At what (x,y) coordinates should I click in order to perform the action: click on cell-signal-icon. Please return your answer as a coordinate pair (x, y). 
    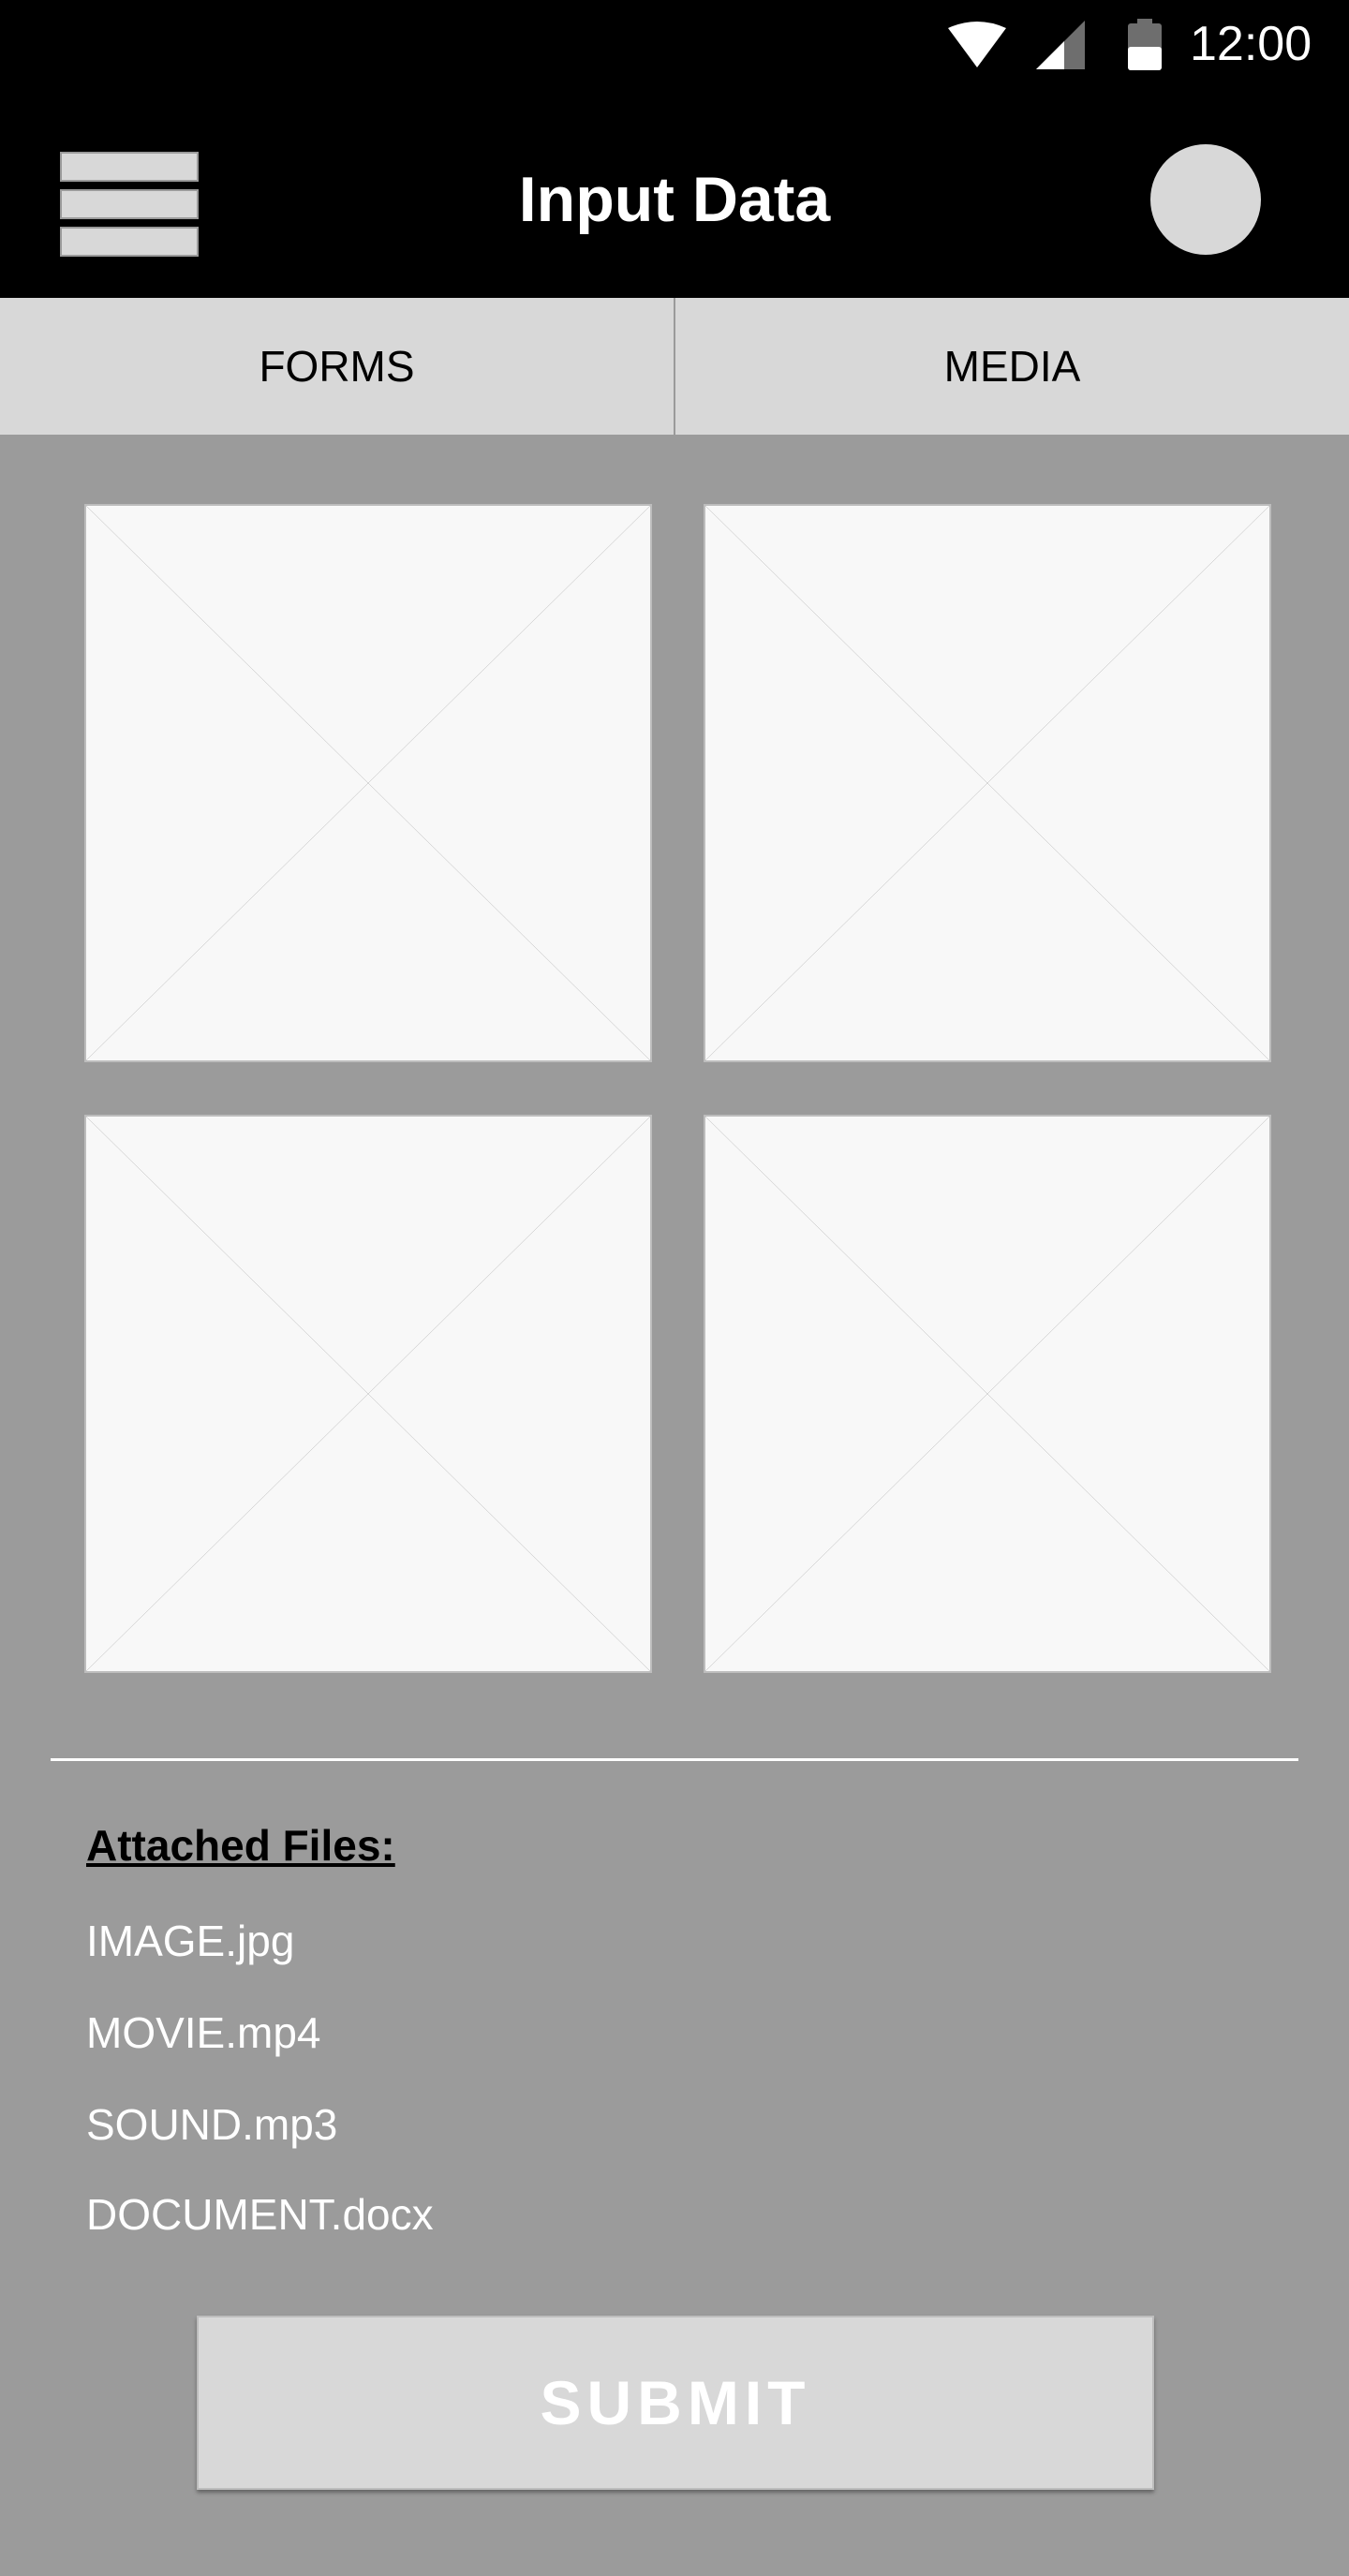
    Looking at the image, I should click on (1060, 45).